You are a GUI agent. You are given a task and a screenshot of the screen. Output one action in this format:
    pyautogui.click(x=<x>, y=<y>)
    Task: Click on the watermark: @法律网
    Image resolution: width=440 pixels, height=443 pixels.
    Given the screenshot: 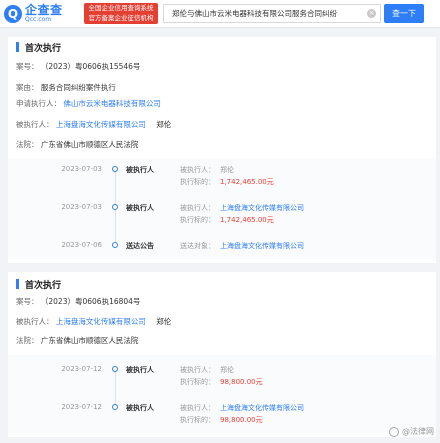 What is the action you would take?
    pyautogui.click(x=411, y=431)
    